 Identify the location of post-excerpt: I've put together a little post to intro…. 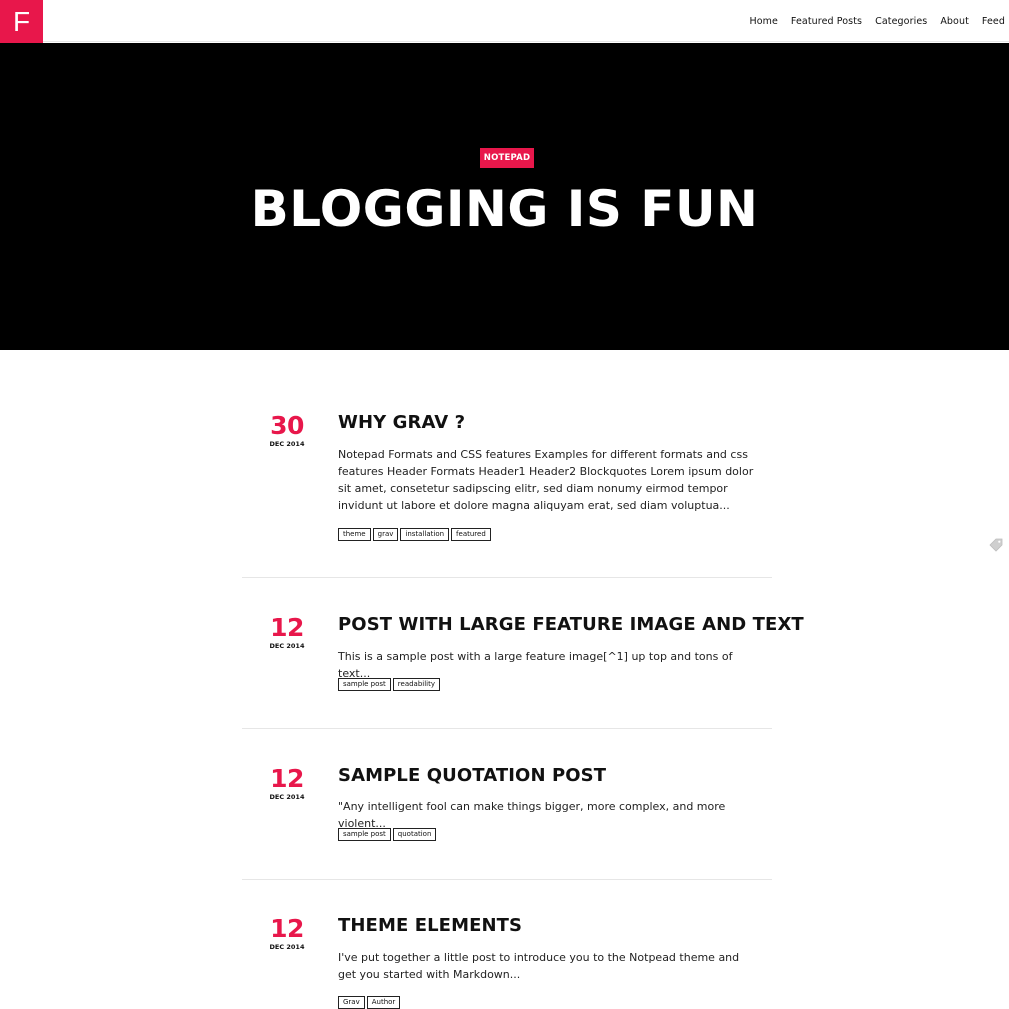
(539, 966).